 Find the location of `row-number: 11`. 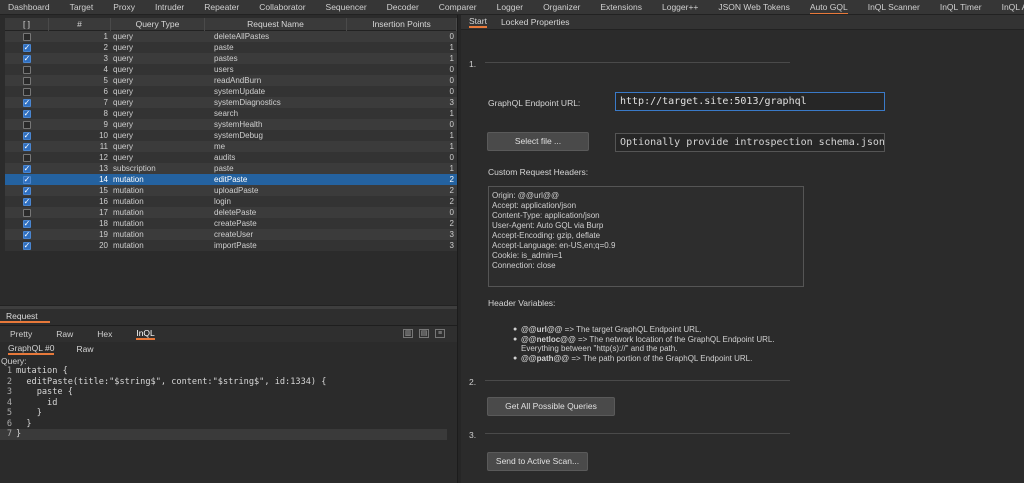

row-number: 11 is located at coordinates (103, 146).